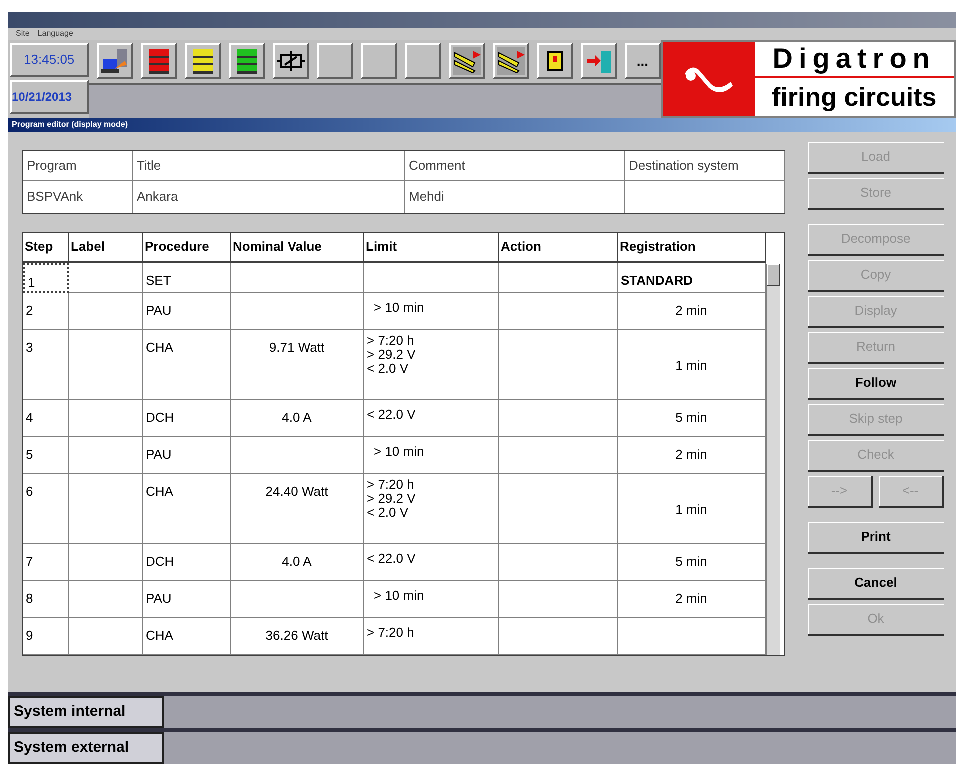 This screenshot has height=772, width=964. What do you see at coordinates (49, 97) in the screenshot?
I see `clock-date: 10/21/2013` at bounding box center [49, 97].